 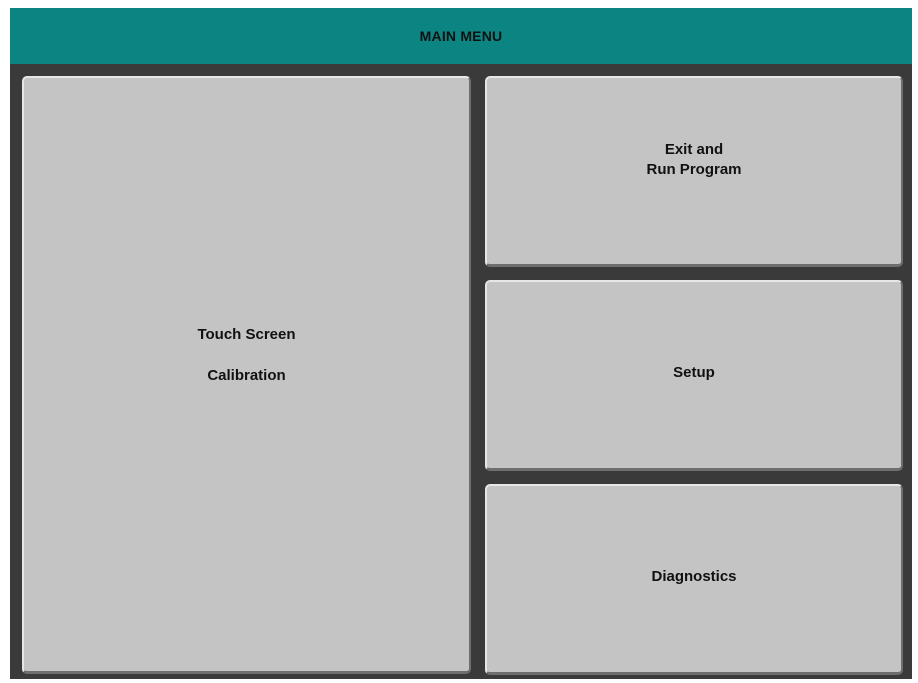 What do you see at coordinates (246, 335) in the screenshot?
I see `calibration-label-line1: Touch Screen` at bounding box center [246, 335].